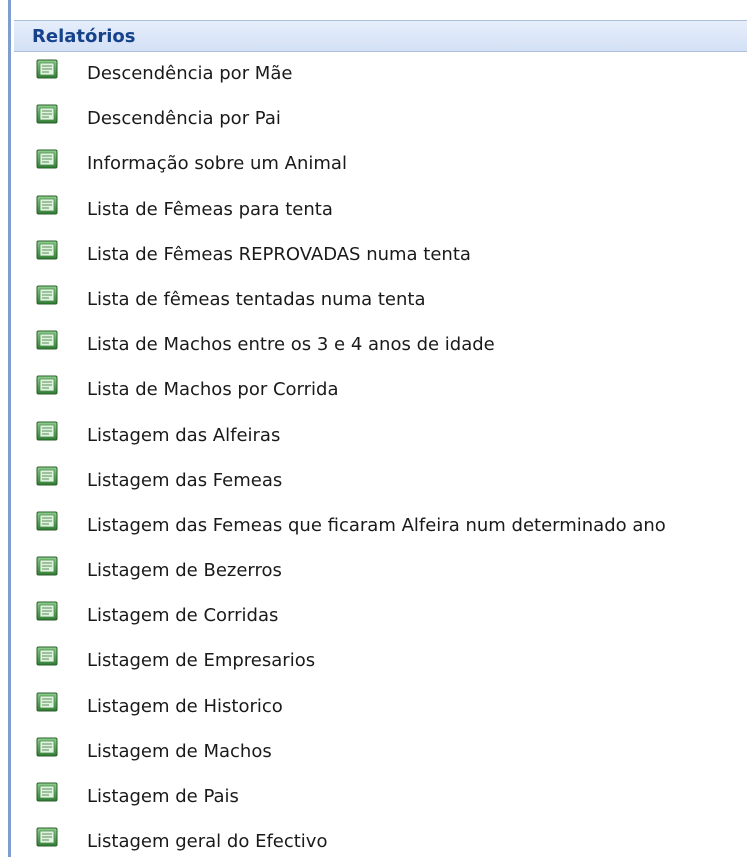 This screenshot has width=747, height=865. I want to click on report-item-label: Descendência por Mãe, so click(190, 73).